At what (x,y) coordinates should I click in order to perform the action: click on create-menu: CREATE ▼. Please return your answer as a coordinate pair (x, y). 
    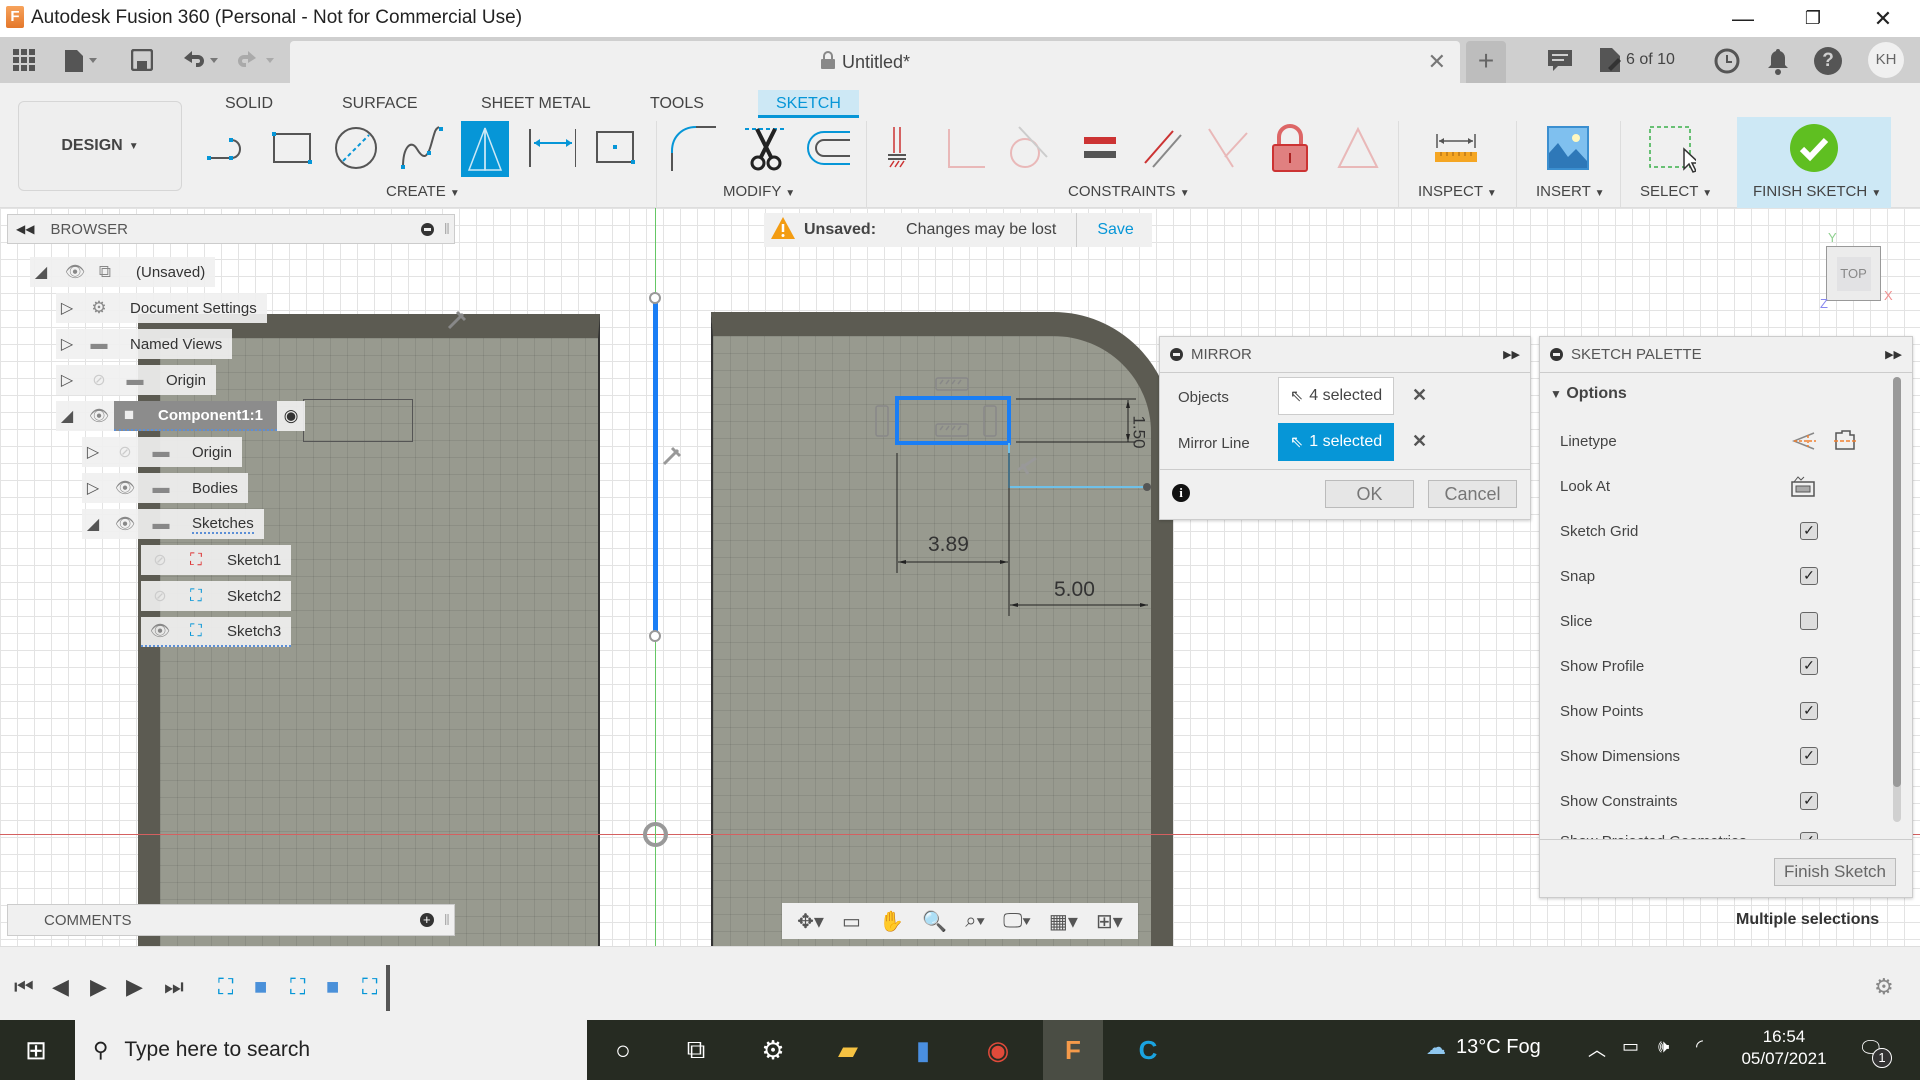
    Looking at the image, I should click on (423, 191).